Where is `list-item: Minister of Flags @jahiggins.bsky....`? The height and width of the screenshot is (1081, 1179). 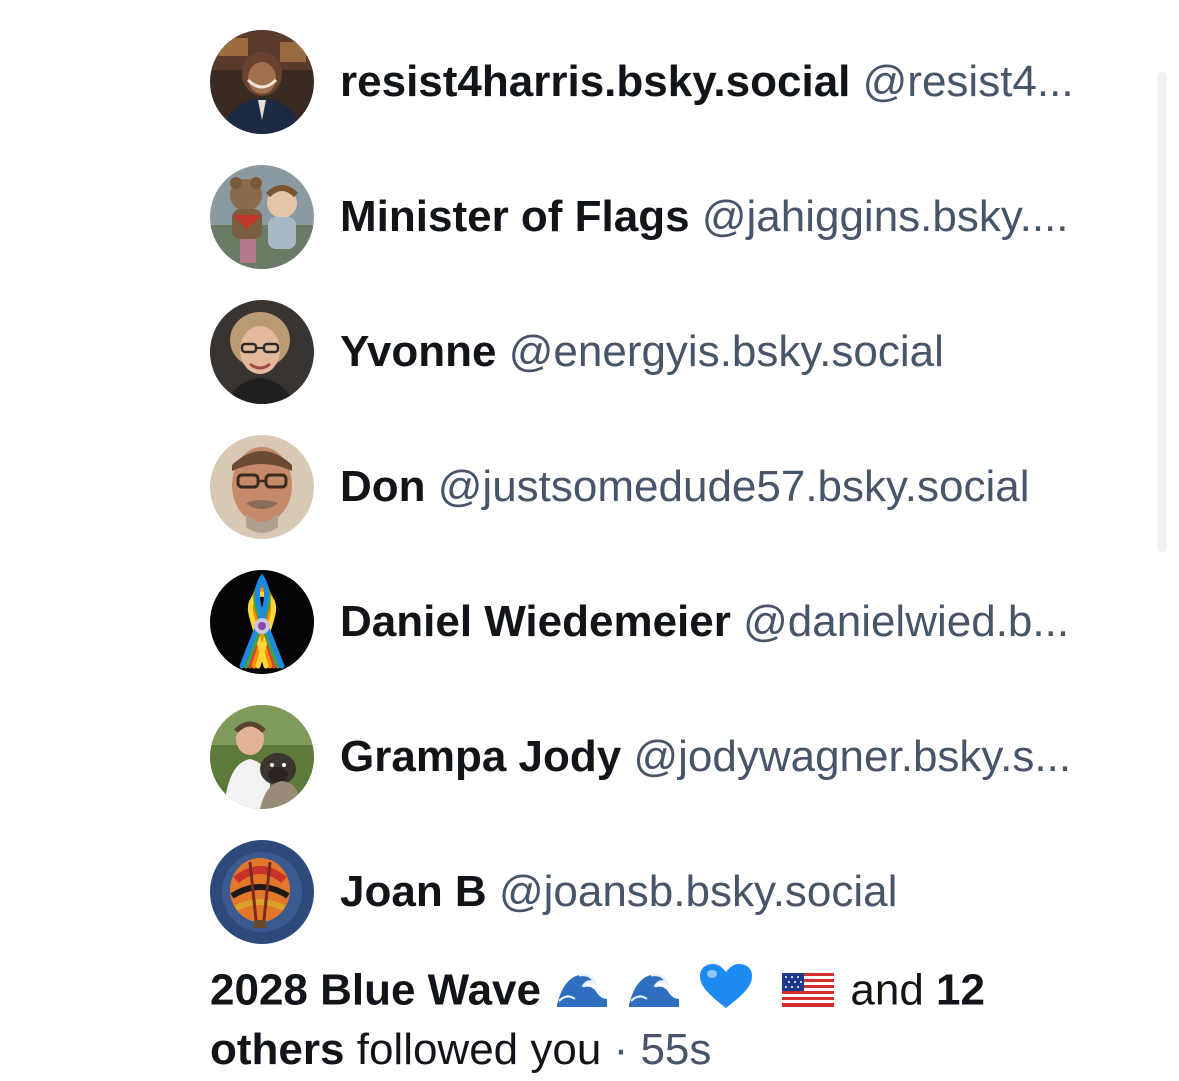
list-item: Minister of Flags @jahiggins.bsky.... is located at coordinates (675, 232).